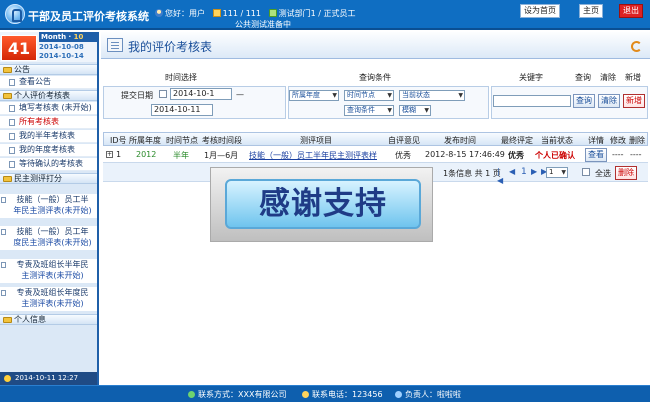  Describe the element at coordinates (182, 110) in the screenshot. I see `date-to-input: 2014-10-11` at that location.